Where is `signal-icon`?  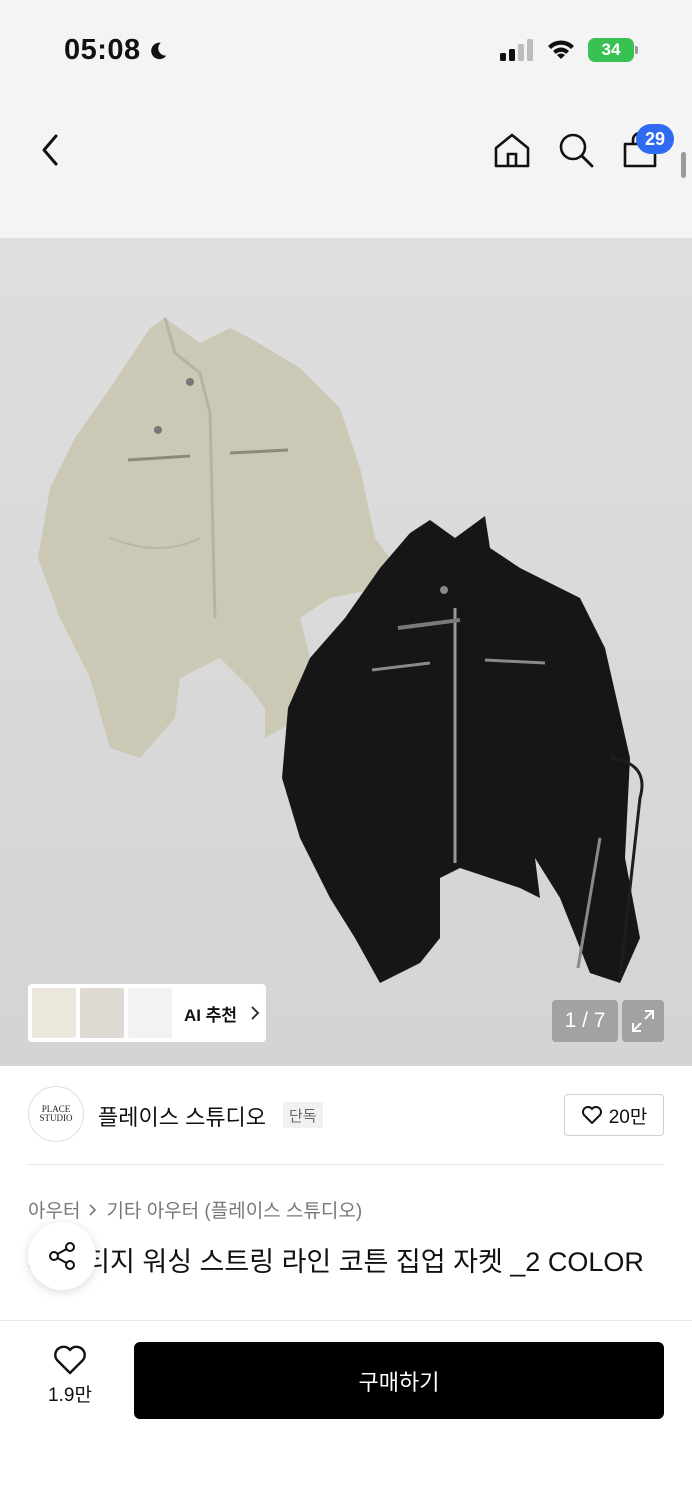 signal-icon is located at coordinates (516, 50).